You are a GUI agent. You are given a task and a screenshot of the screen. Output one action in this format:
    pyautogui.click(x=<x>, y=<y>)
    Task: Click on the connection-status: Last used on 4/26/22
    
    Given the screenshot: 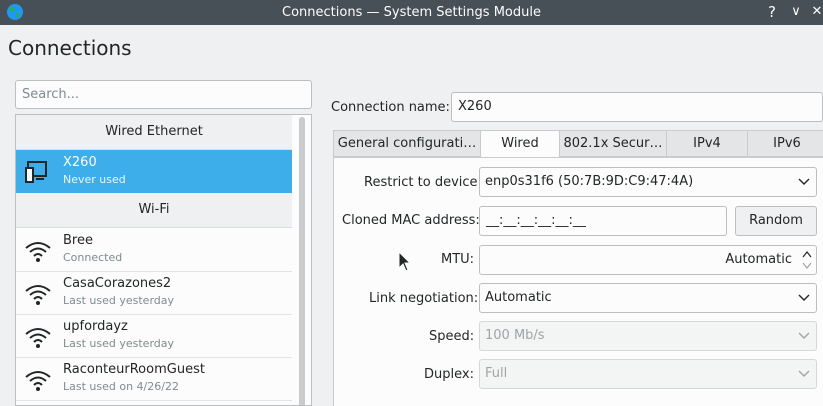 What is the action you would take?
    pyautogui.click(x=121, y=386)
    